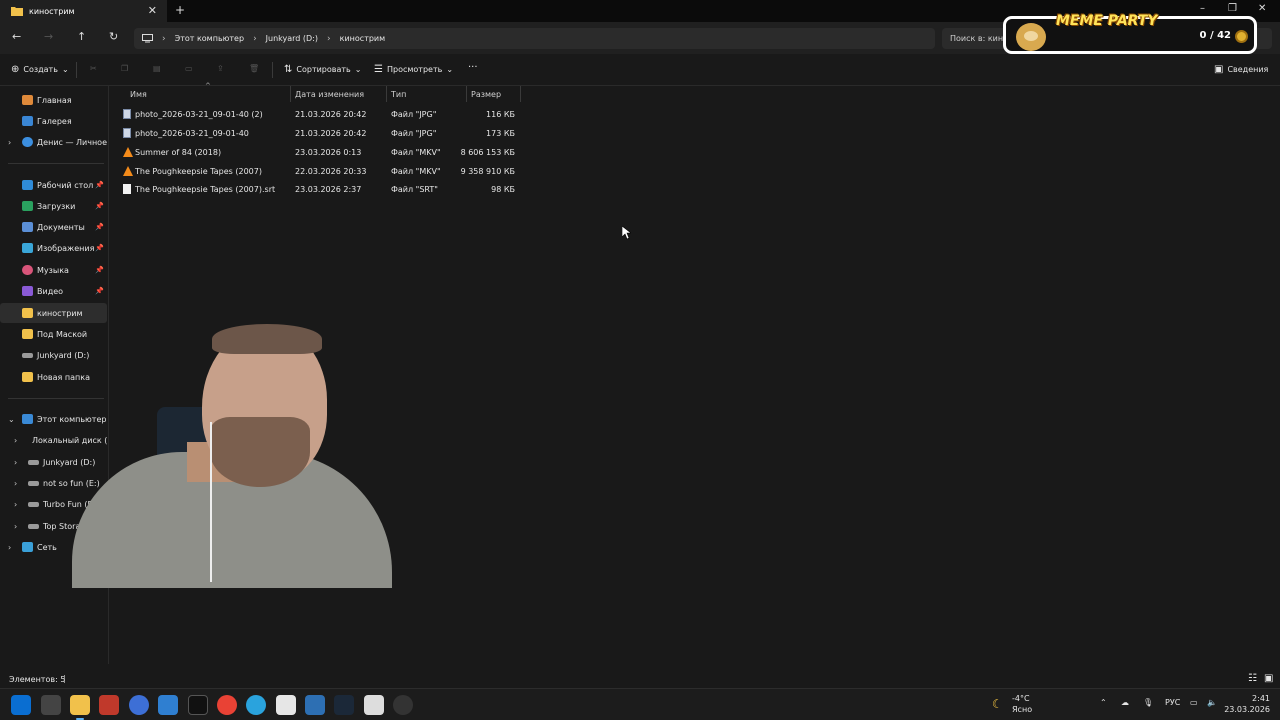 Image resolution: width=1280 pixels, height=720 pixels. I want to click on back-arrow-icon: ←, so click(16, 36).